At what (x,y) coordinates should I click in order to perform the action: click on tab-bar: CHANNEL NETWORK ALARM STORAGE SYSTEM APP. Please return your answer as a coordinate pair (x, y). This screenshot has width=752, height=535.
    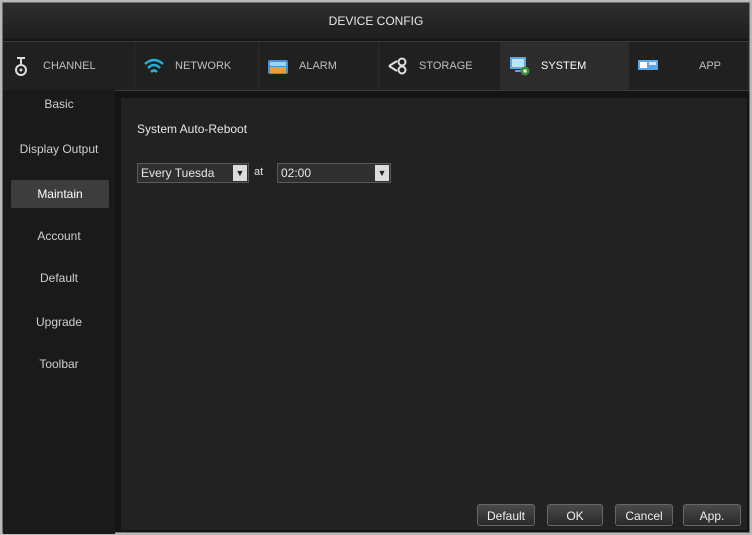
    Looking at the image, I should click on (376, 66).